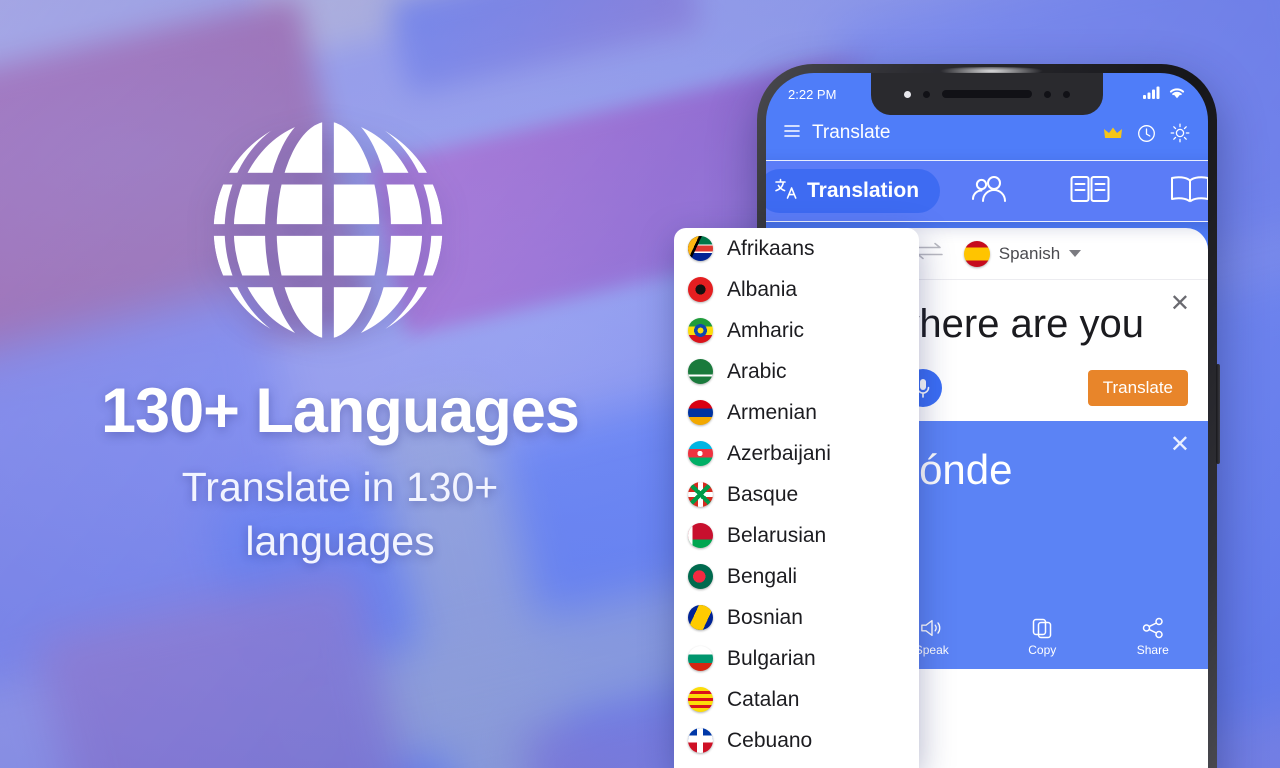 Image resolution: width=1280 pixels, height=768 pixels. I want to click on list-item: Bulgarian, so click(796, 658).